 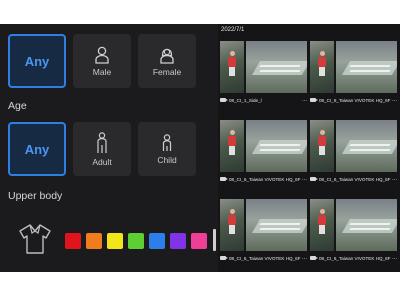 What do you see at coordinates (167, 142) in the screenshot?
I see `child-person-icon` at bounding box center [167, 142].